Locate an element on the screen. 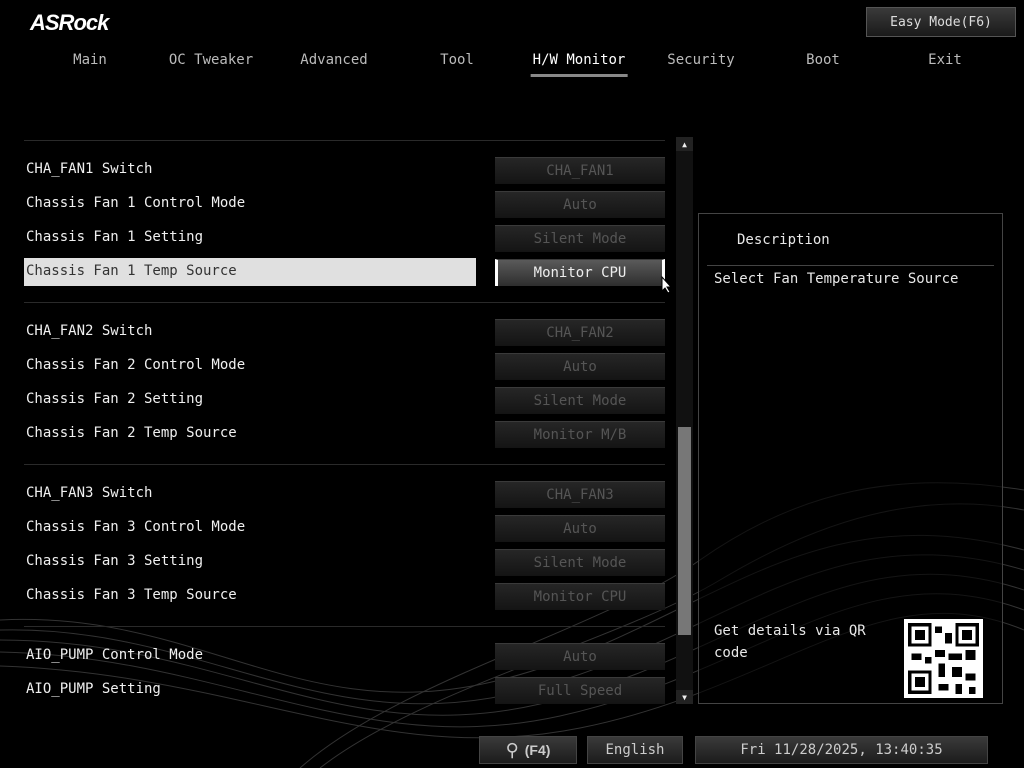 This screenshot has width=1024, height=768. search-icon: ⚲ is located at coordinates (512, 750).